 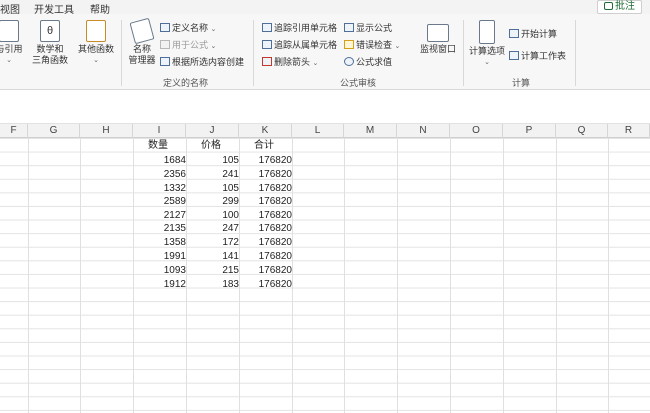 What do you see at coordinates (96, 31) in the screenshot?
I see `more-functions-icon` at bounding box center [96, 31].